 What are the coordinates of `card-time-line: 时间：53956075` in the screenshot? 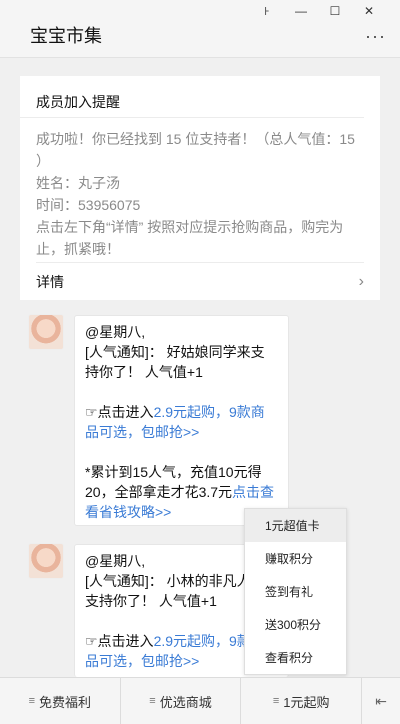 It's located at (88, 205).